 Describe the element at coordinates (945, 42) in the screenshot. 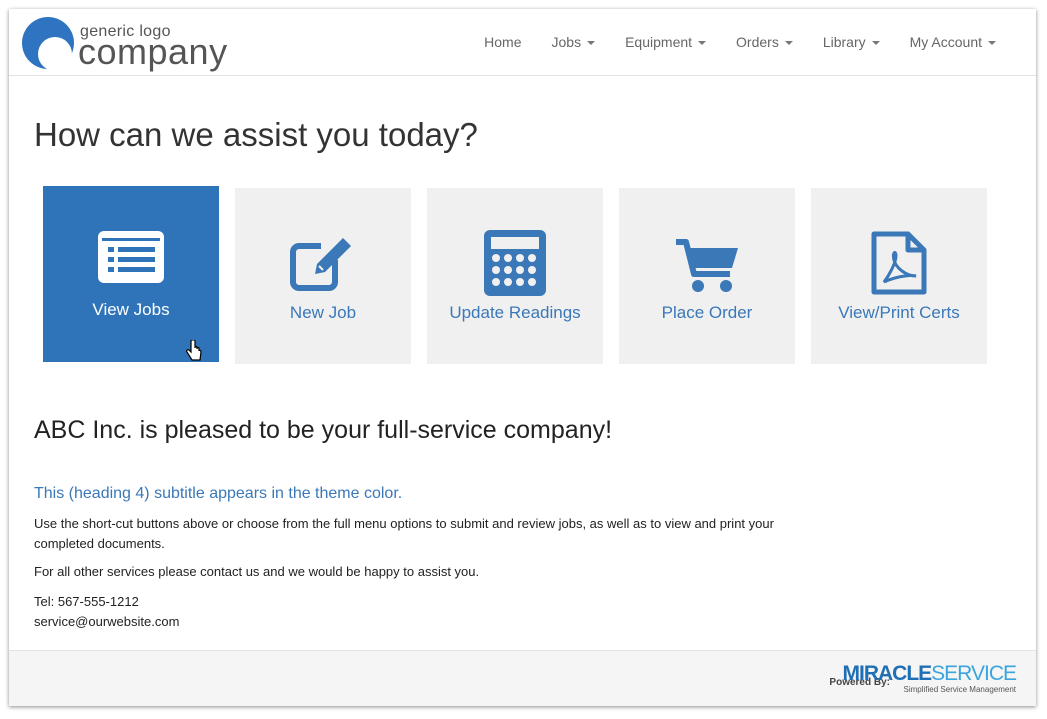

I see `nav-label: My Account` at that location.